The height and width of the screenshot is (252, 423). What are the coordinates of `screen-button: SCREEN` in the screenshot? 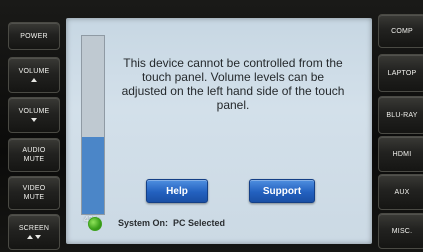 It's located at (34, 232).